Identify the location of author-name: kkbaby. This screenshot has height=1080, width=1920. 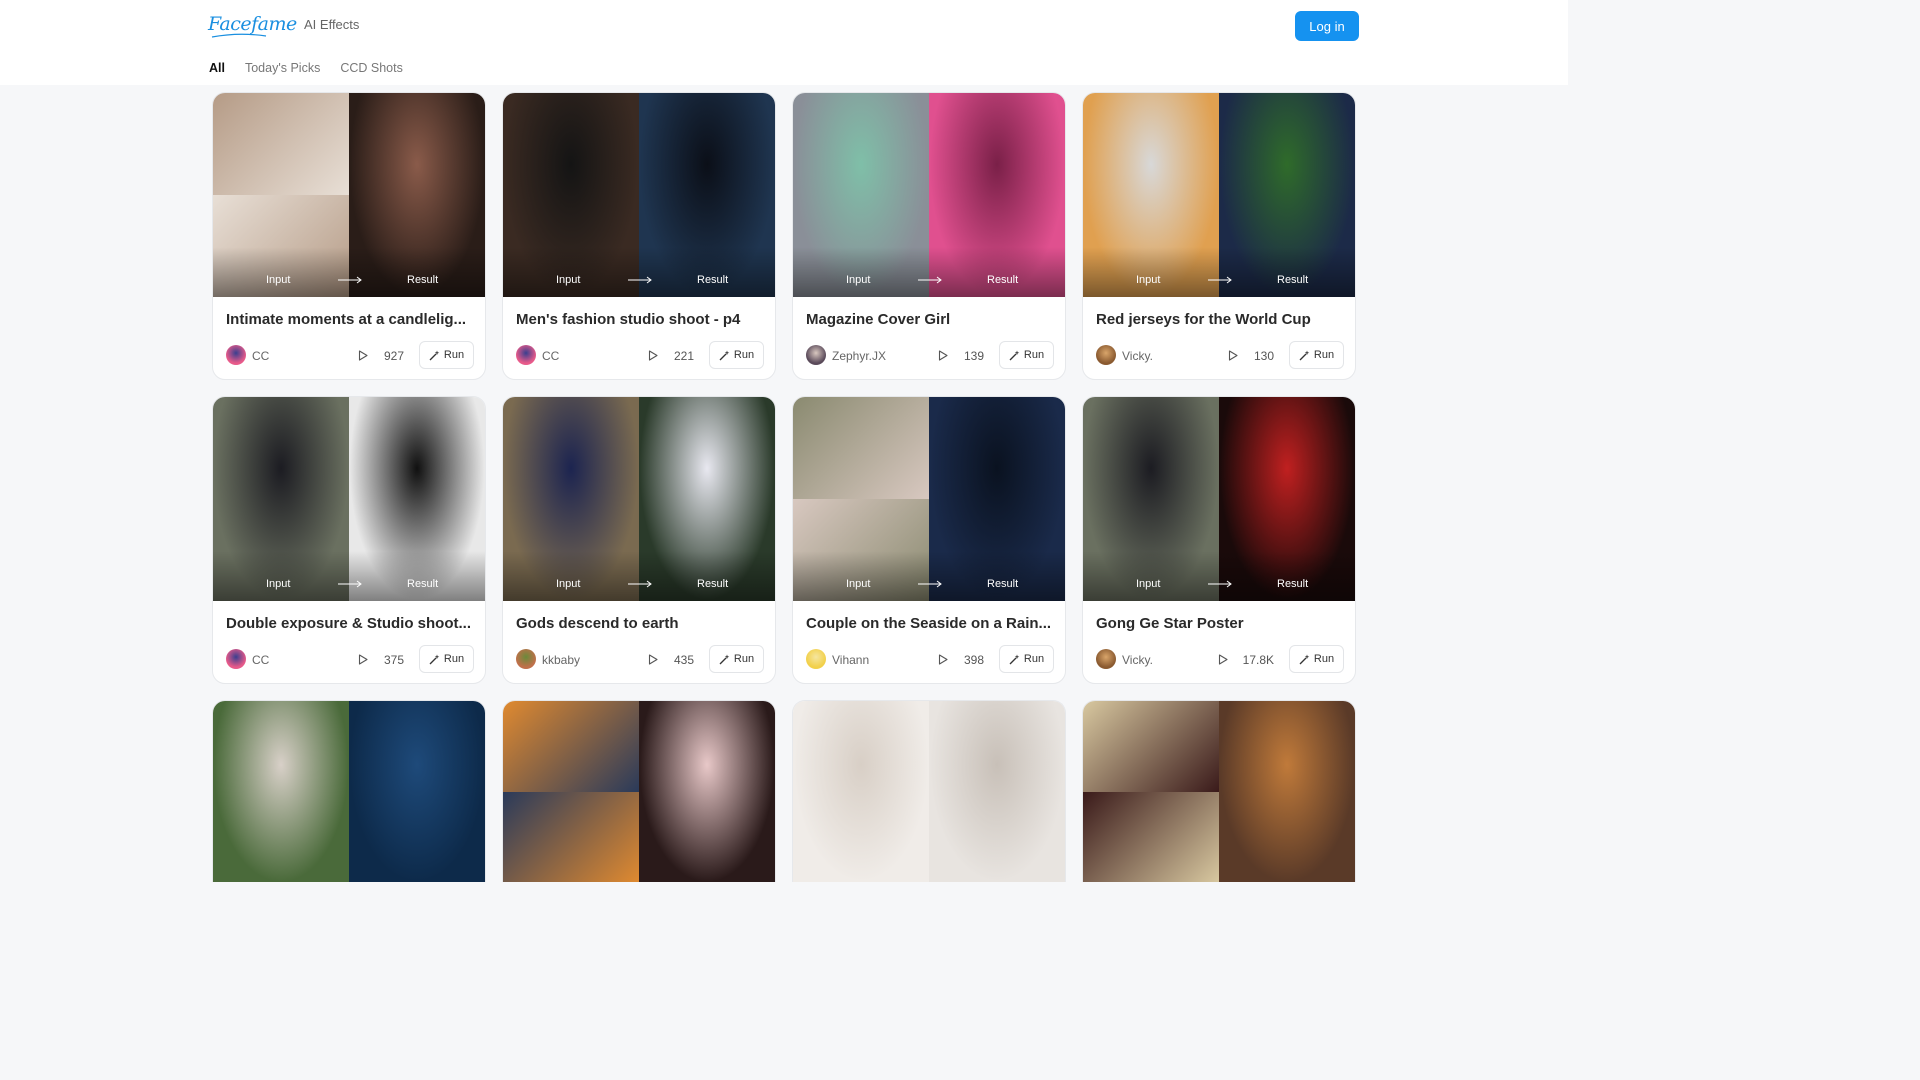
(561, 660).